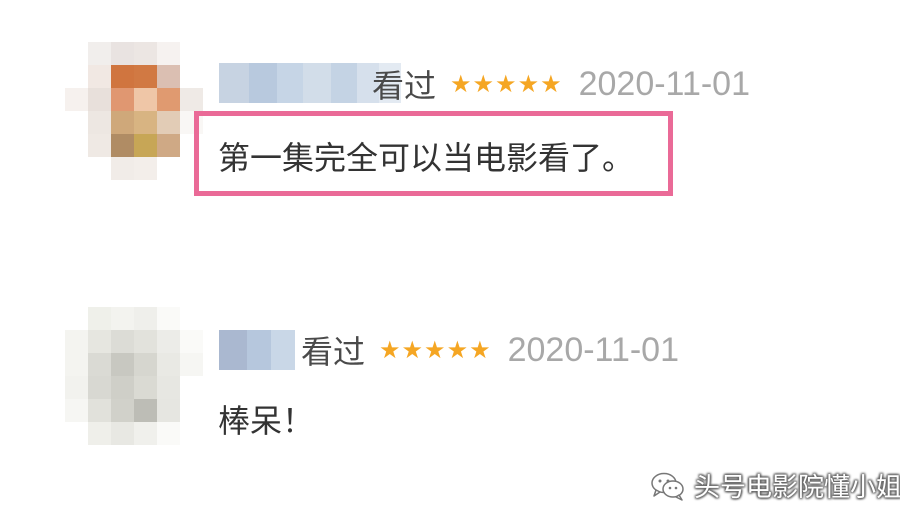 This screenshot has height=527, width=900. I want to click on watermark: 头号电影院懂小姐, so click(775, 485).